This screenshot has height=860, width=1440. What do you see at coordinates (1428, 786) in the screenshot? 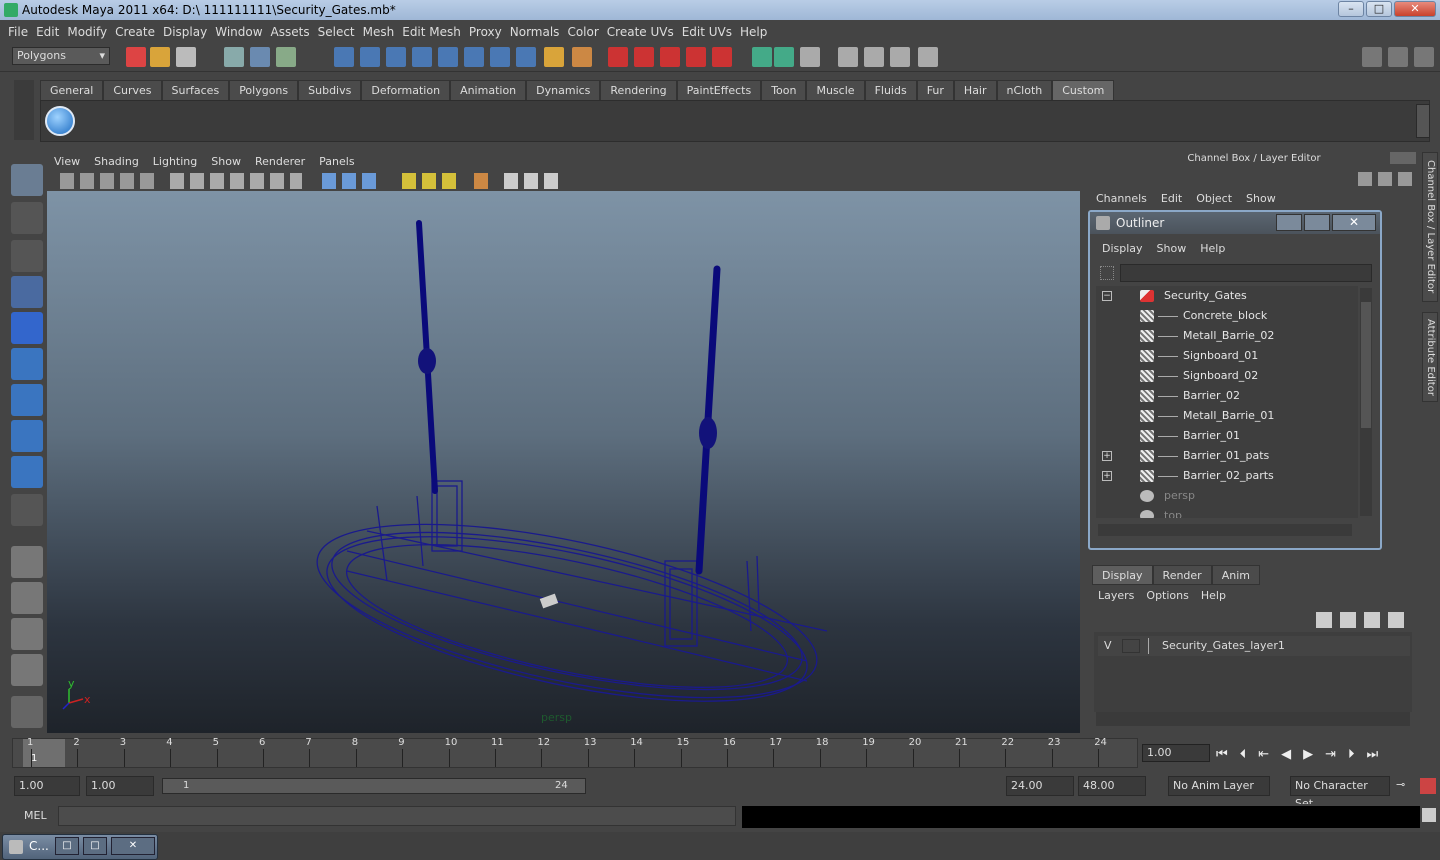
I see `animation-preferences-icon` at bounding box center [1428, 786].